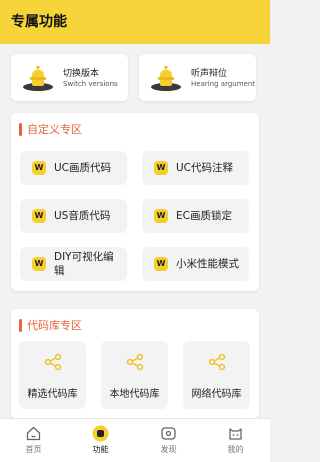  Describe the element at coordinates (205, 168) in the screenshot. I see `feature-label: UC代码注释` at that location.